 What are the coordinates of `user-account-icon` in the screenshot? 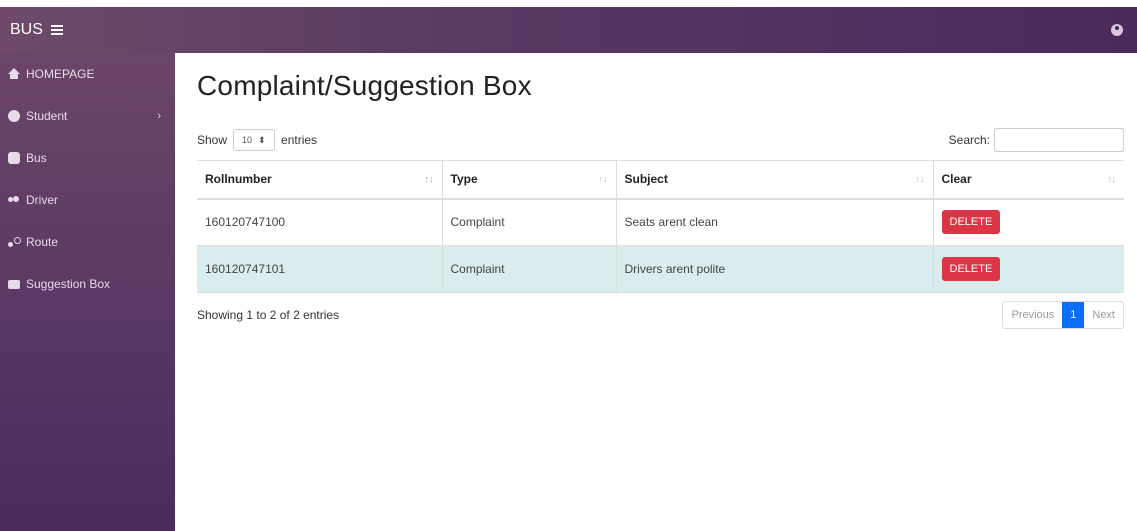 It's located at (1117, 30).